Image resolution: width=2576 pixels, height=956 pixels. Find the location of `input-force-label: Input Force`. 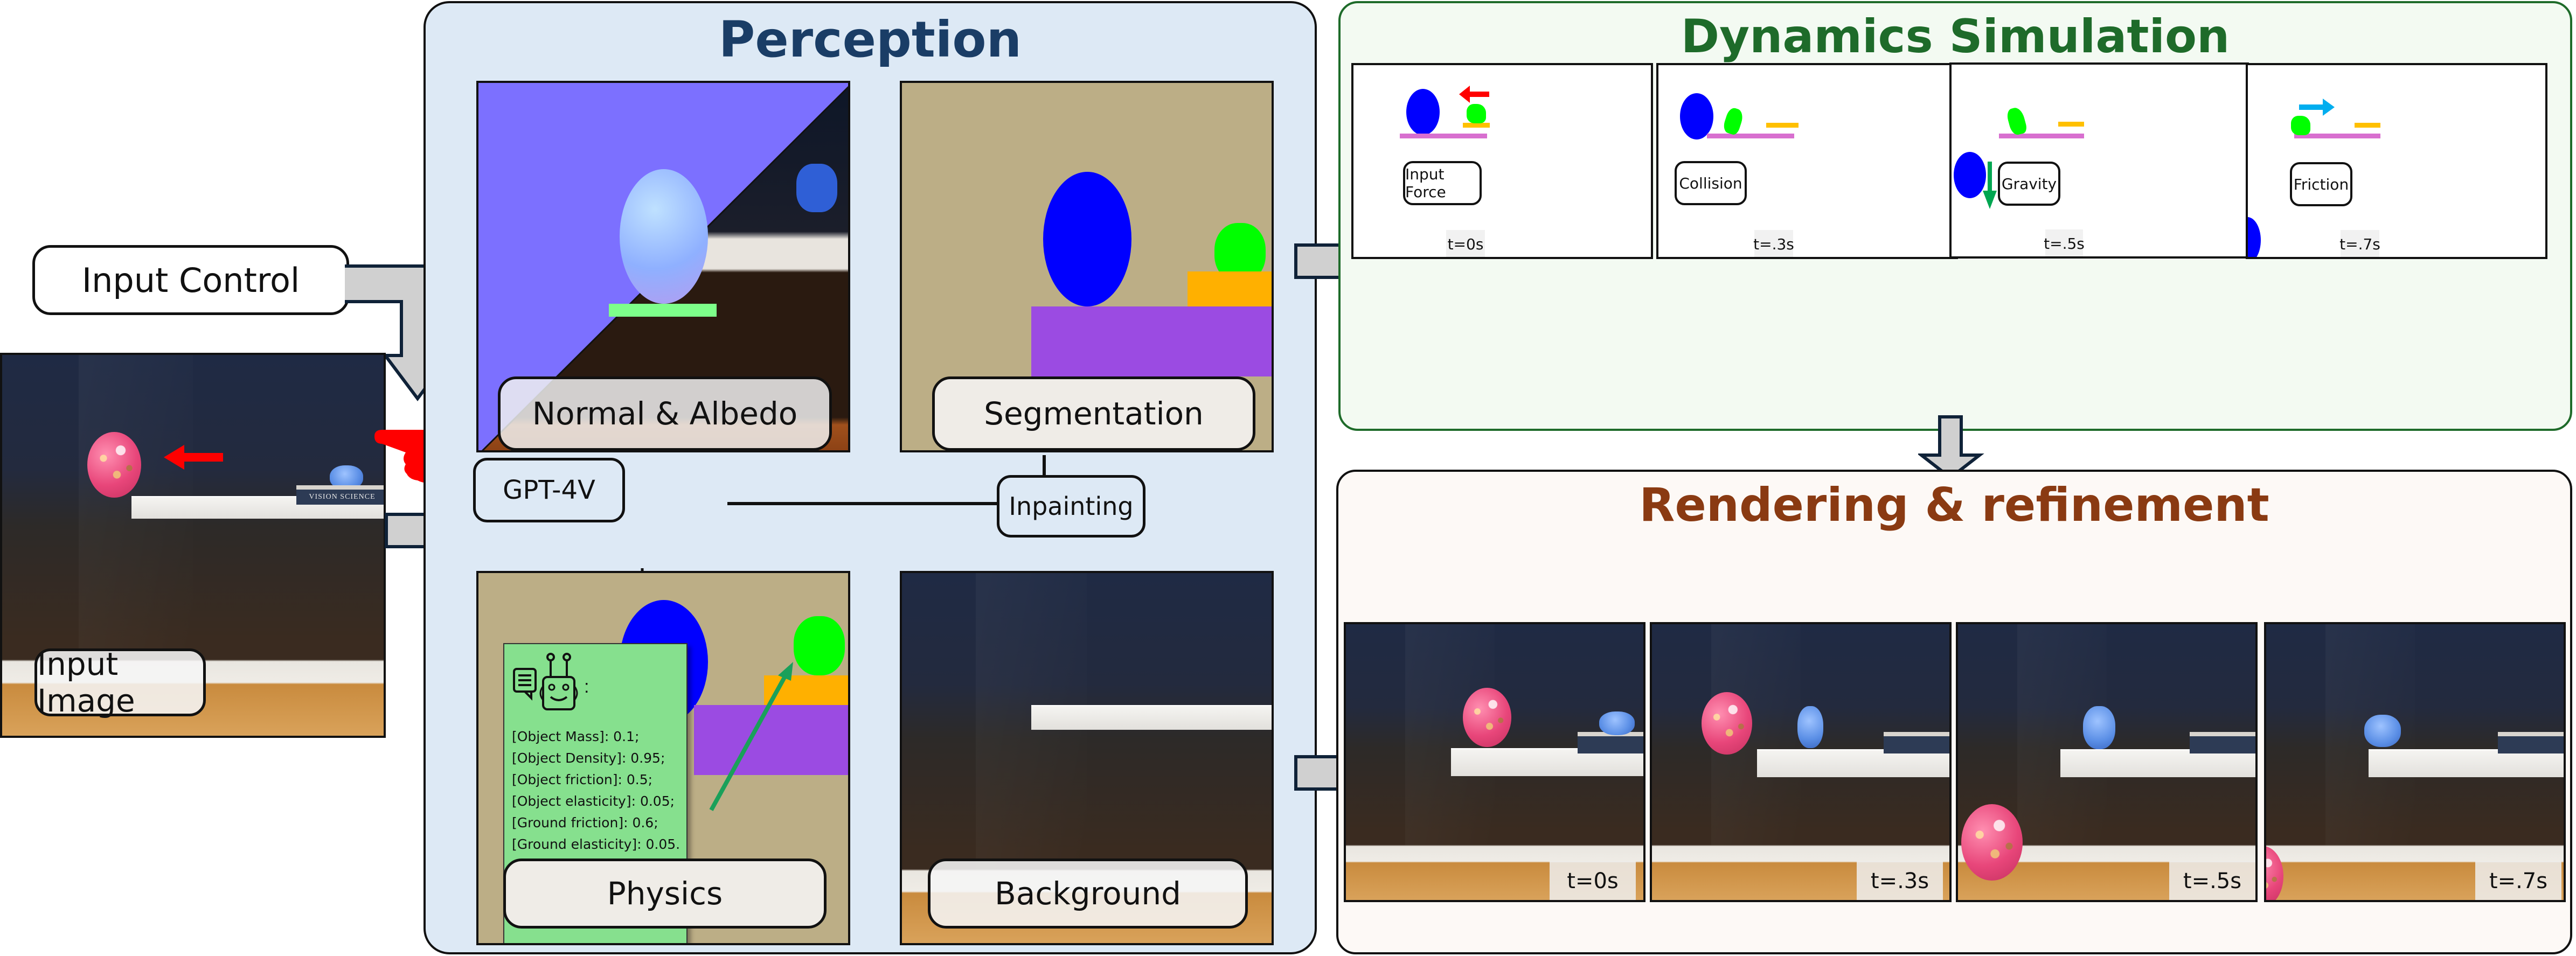

input-force-label: Input Force is located at coordinates (1425, 183).